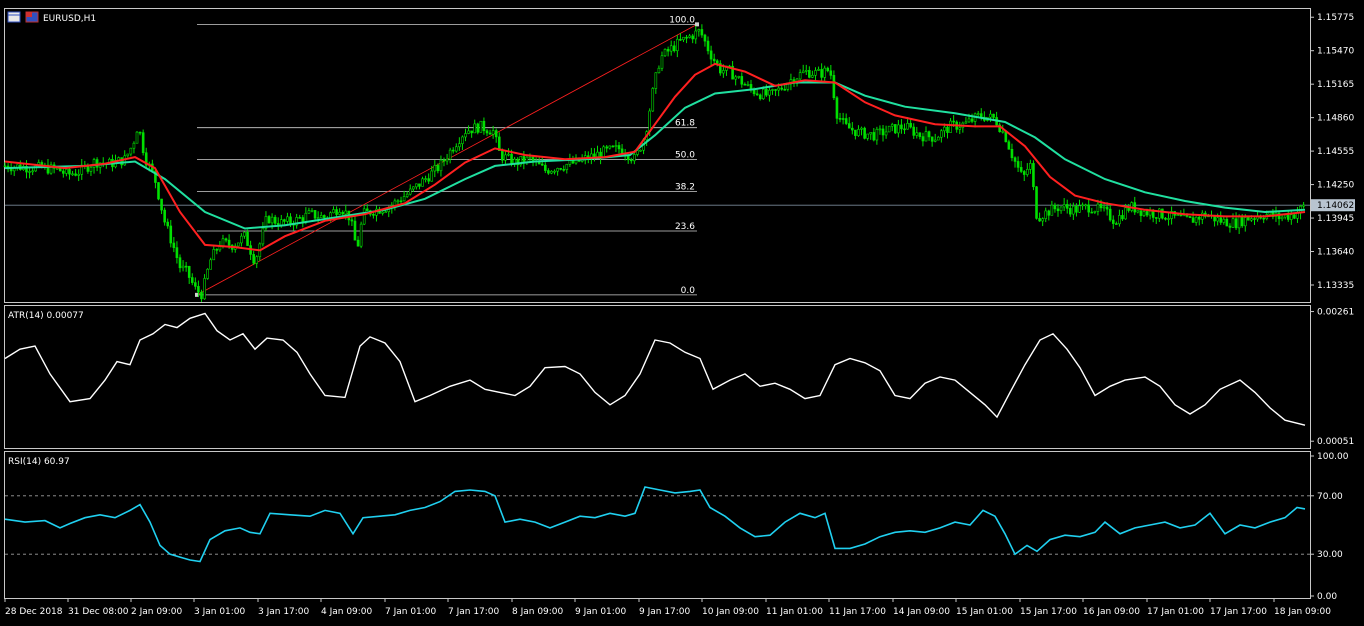 The height and width of the screenshot is (626, 1364). What do you see at coordinates (1302, 612) in the screenshot?
I see `time-tick-label-20: 18 Jan 09:00` at bounding box center [1302, 612].